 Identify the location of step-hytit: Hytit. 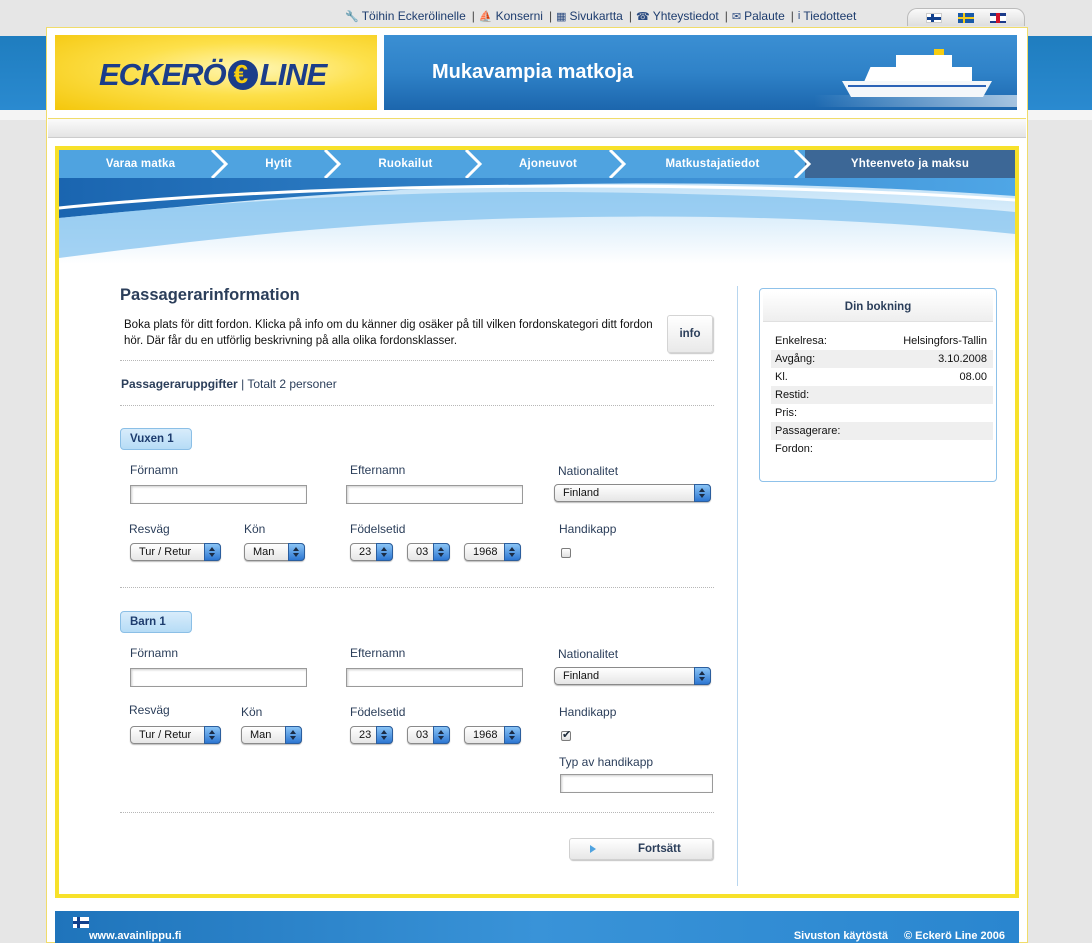
(282, 164).